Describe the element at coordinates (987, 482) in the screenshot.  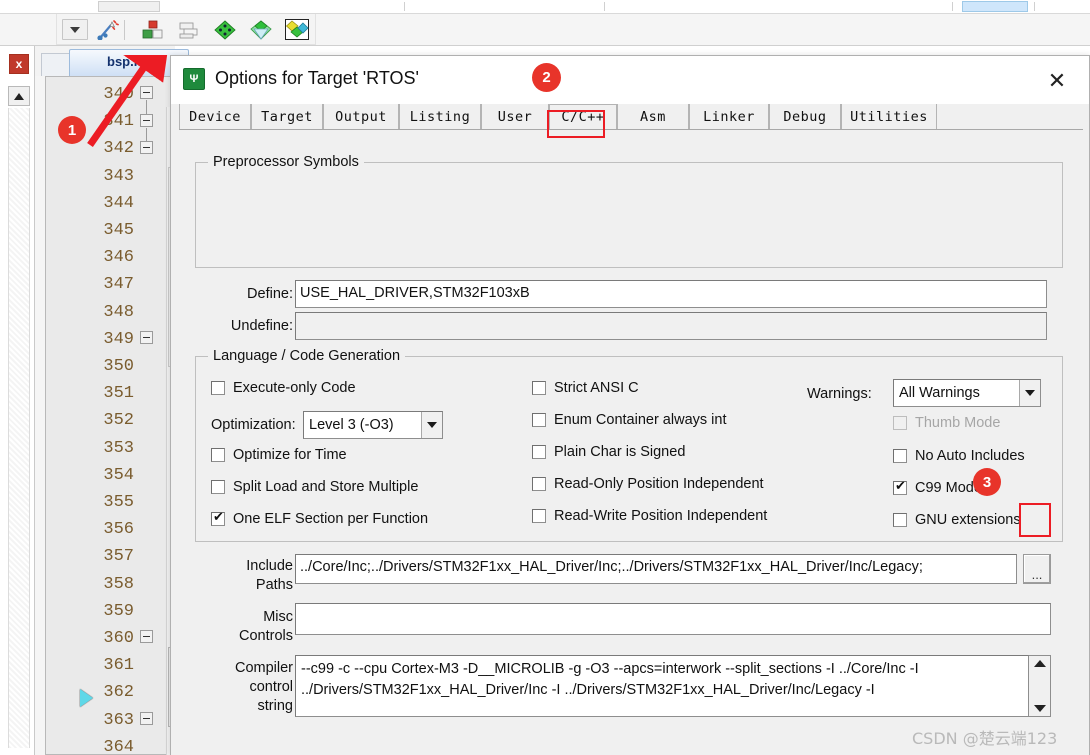
I see `annotation-badge-3: 3` at that location.